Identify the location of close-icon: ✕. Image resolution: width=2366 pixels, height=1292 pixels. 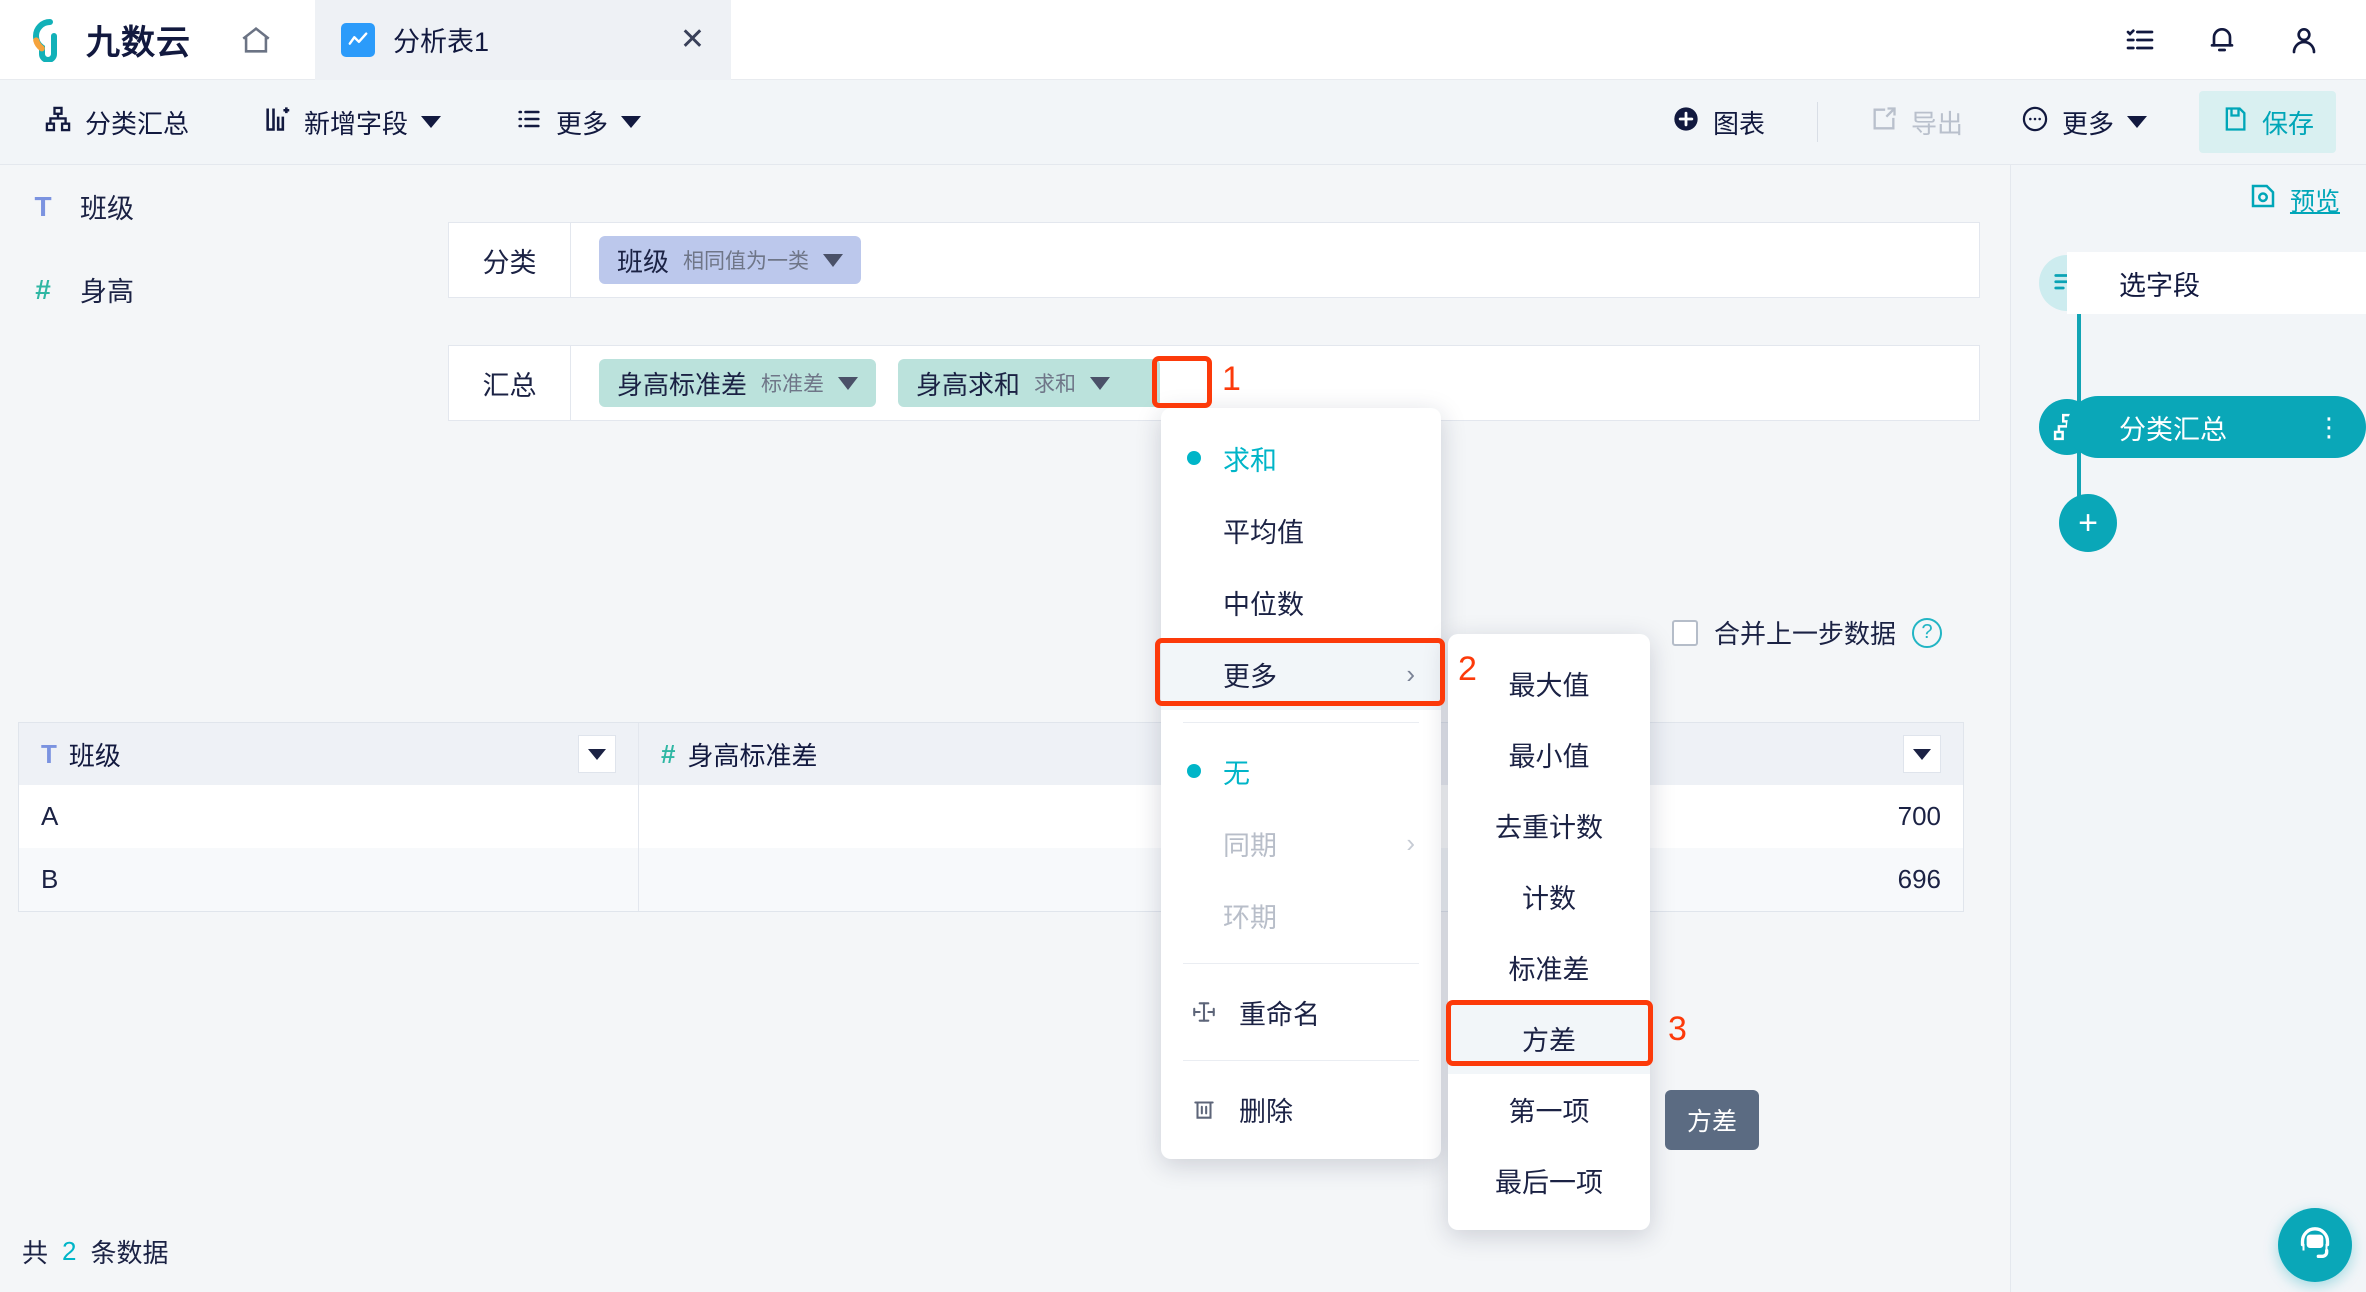
(692, 39).